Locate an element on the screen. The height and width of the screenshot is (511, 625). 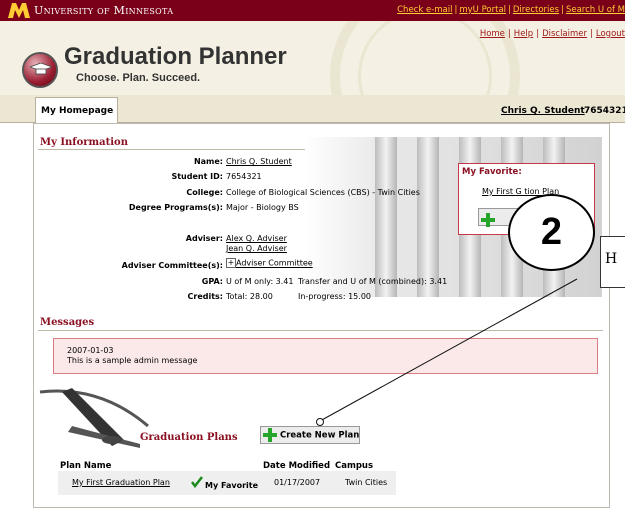
tab-bar: My Homepage Chris Q. Student 7654321 is located at coordinates (312, 109).